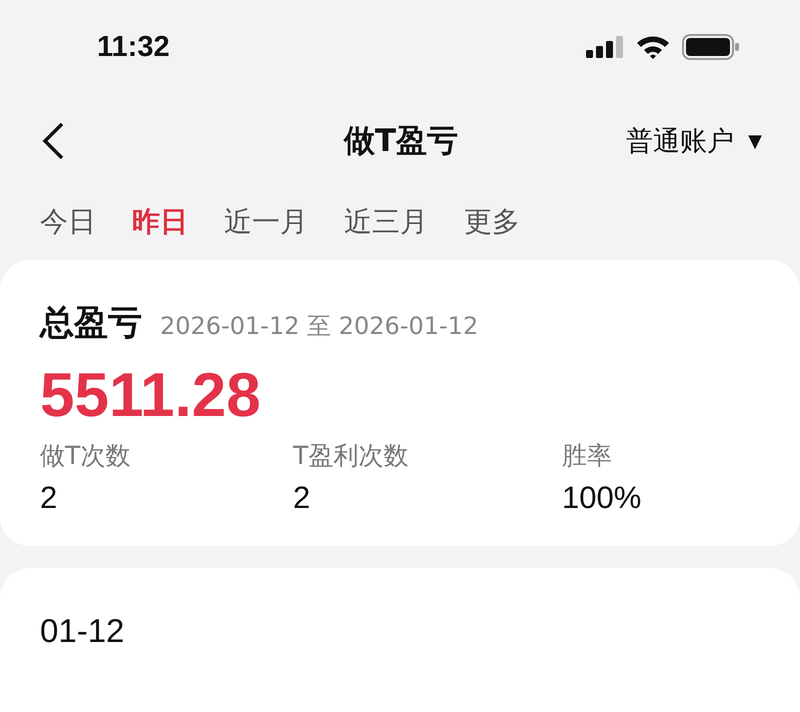  I want to click on page-title: 做T盈亏, so click(401, 141).